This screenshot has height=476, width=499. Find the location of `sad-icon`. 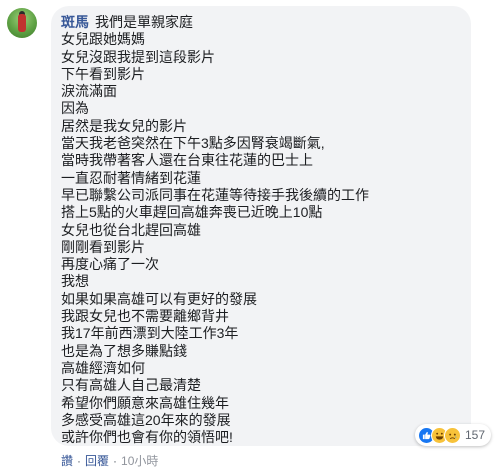

sad-icon is located at coordinates (452, 435).